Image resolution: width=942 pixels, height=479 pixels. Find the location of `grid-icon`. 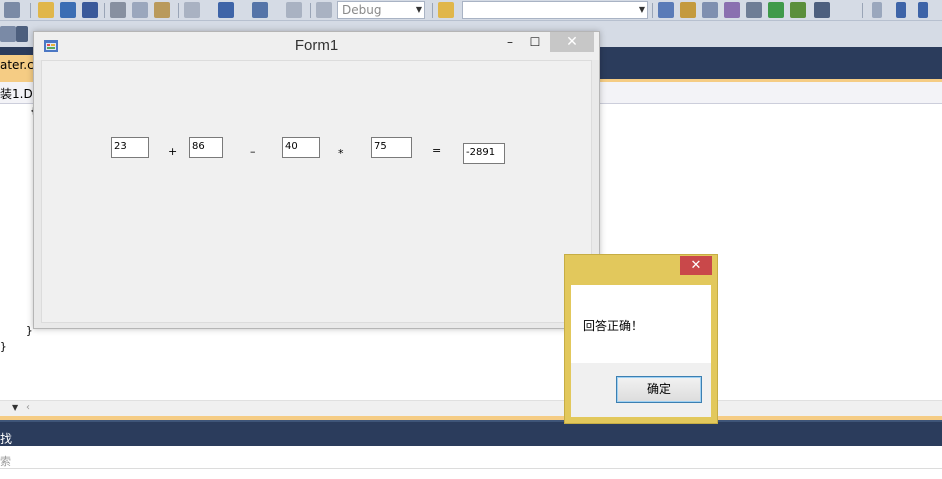

grid-icon is located at coordinates (12, 10).